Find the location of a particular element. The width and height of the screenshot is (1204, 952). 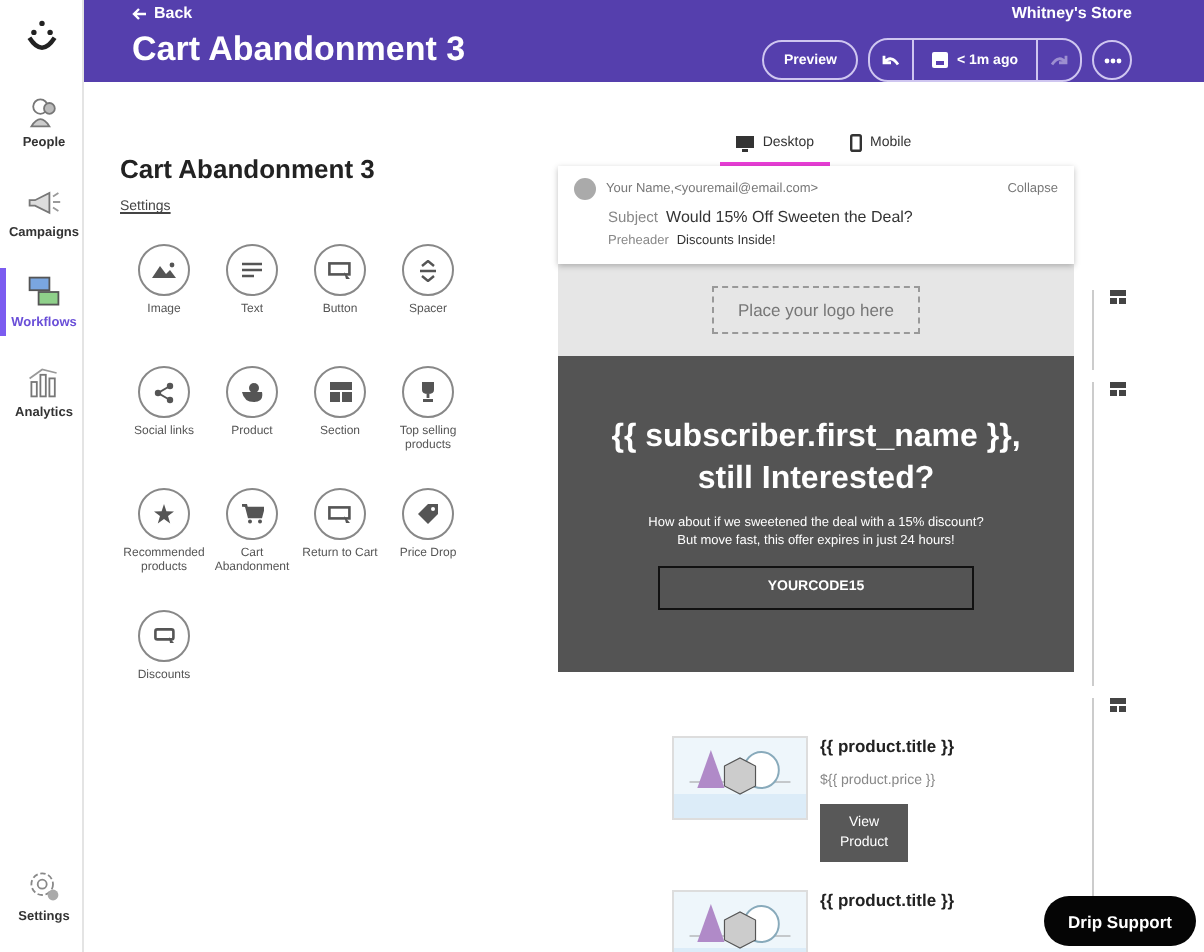

monitor-icon is located at coordinates (745, 143).